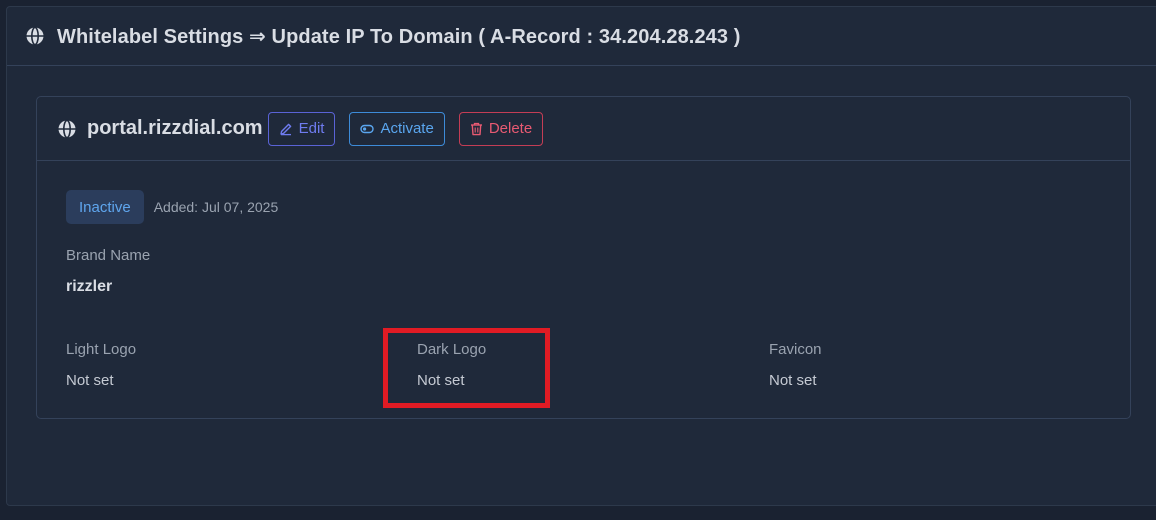 This screenshot has width=1156, height=520. What do you see at coordinates (311, 128) in the screenshot?
I see `edit-button-label: Edit` at bounding box center [311, 128].